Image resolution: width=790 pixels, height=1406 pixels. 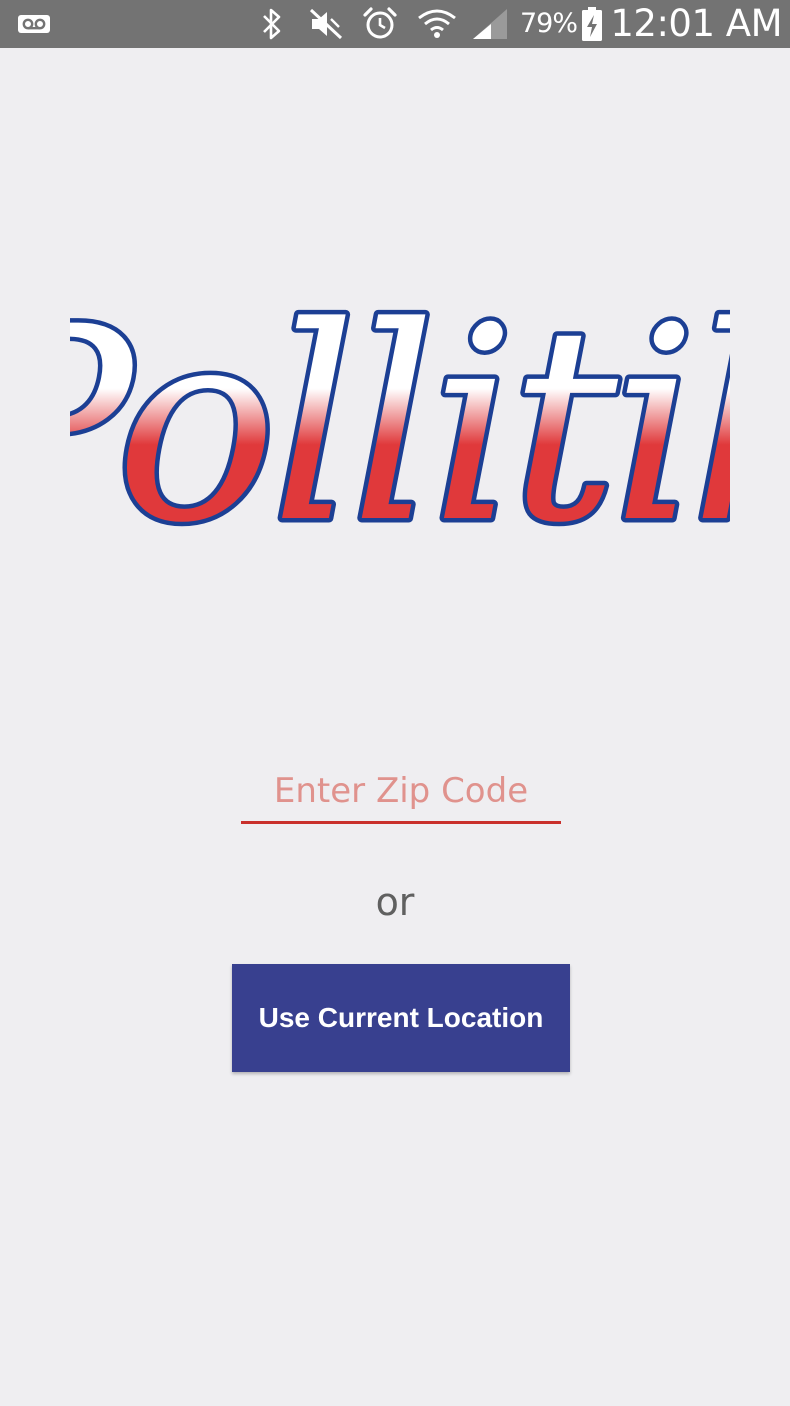 I want to click on zip-code-input, so click(x=401, y=792).